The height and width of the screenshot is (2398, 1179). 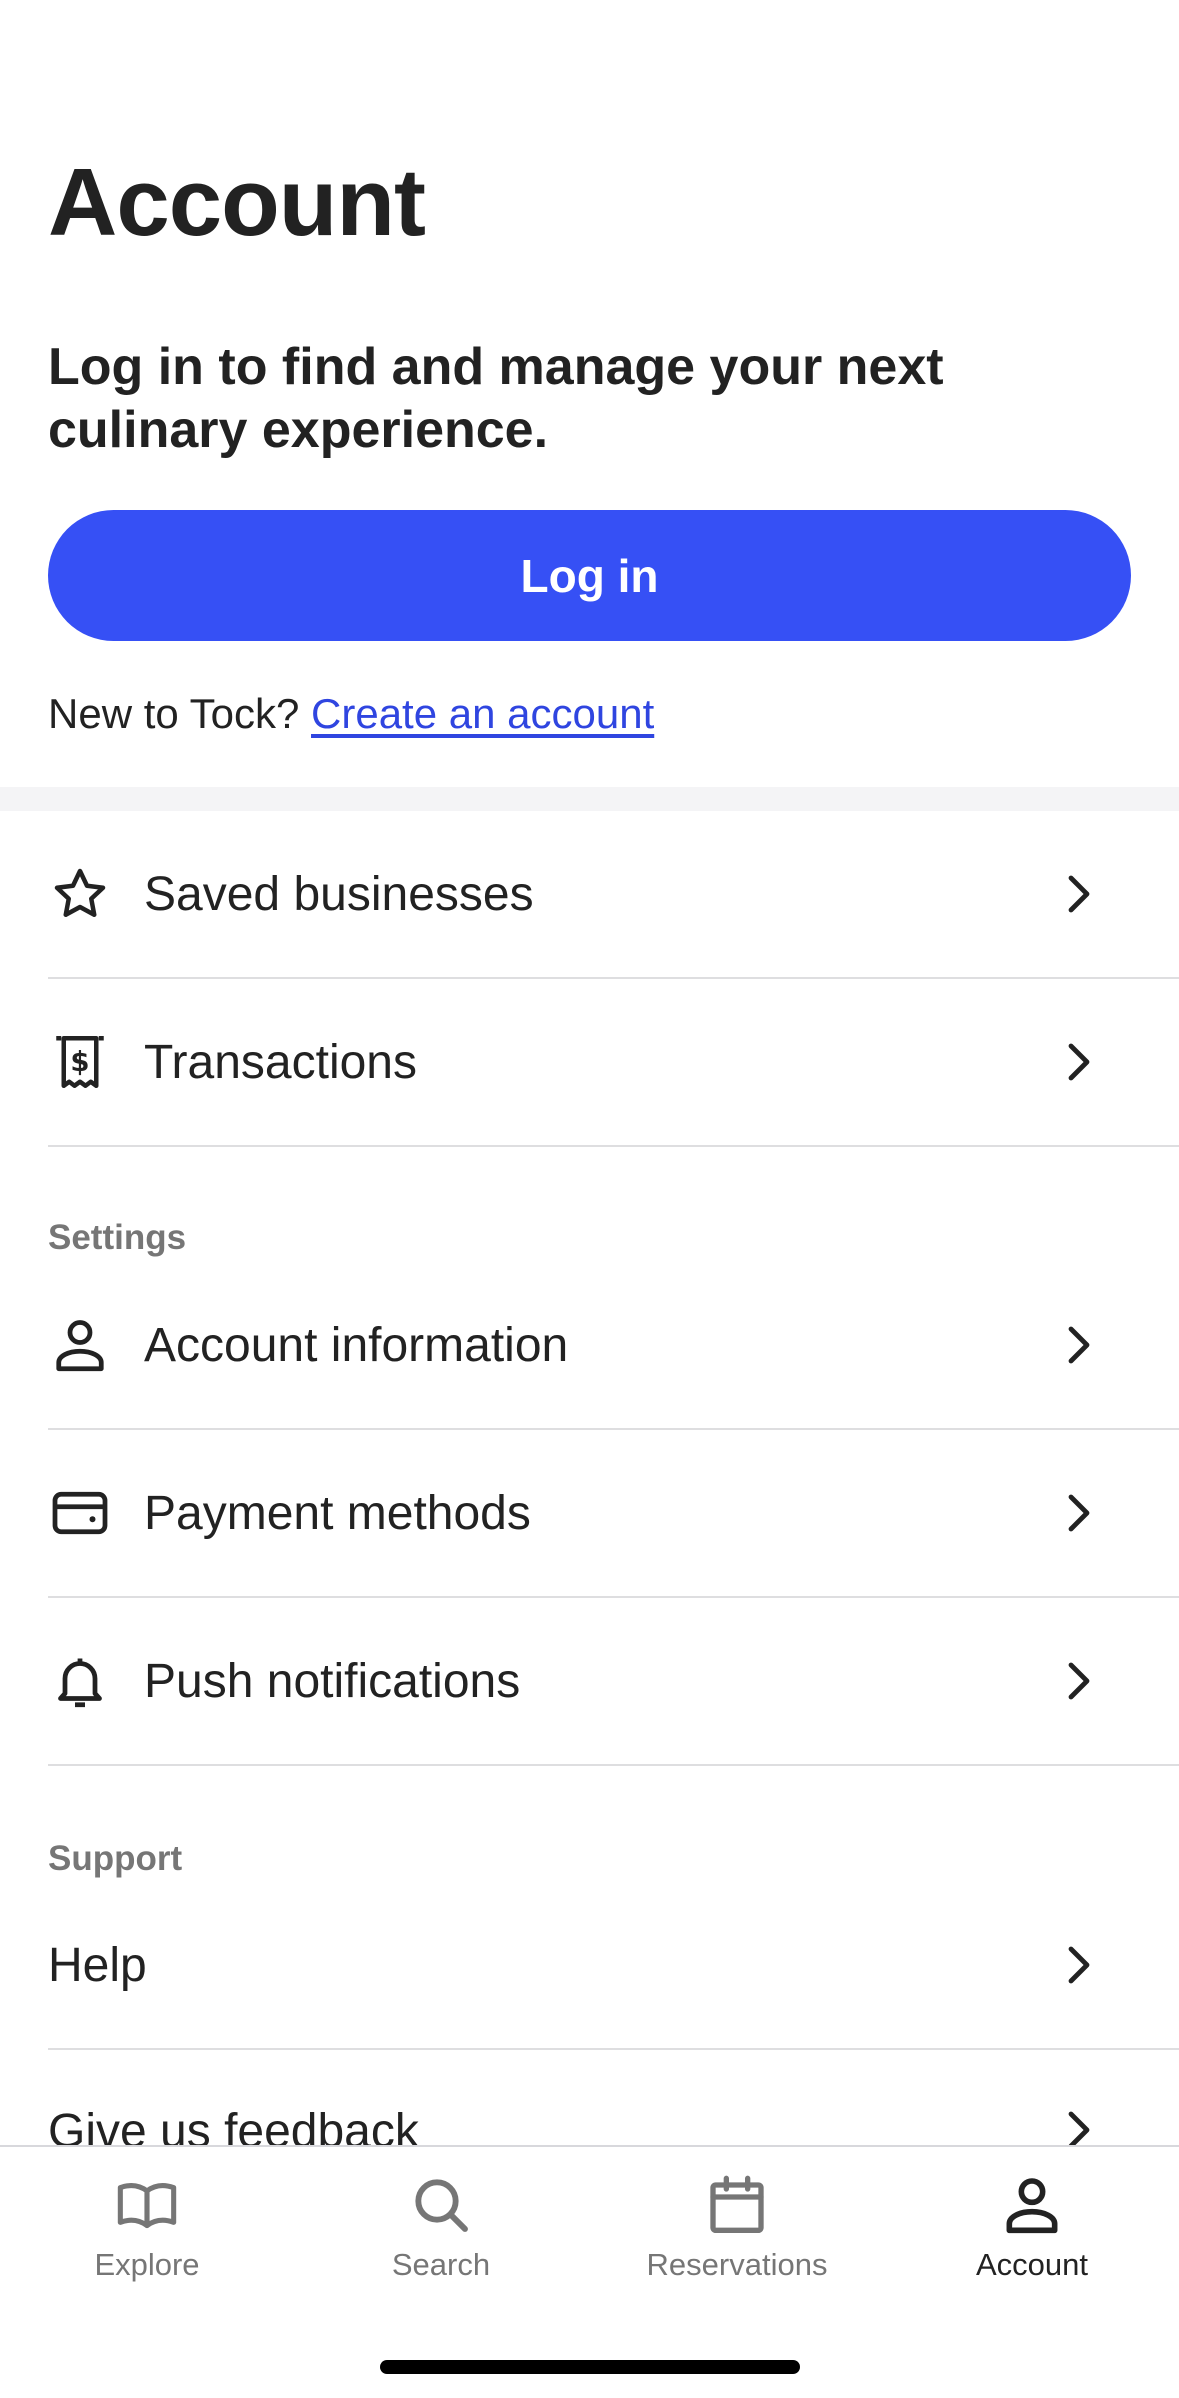 What do you see at coordinates (356, 1345) in the screenshot?
I see `menu-item-label: Account information` at bounding box center [356, 1345].